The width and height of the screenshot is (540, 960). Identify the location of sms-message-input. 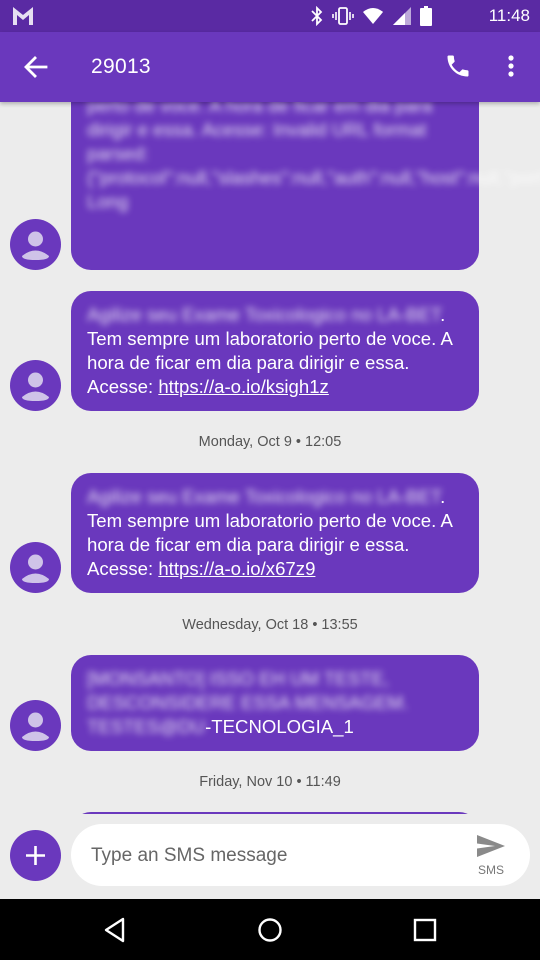
(276, 856).